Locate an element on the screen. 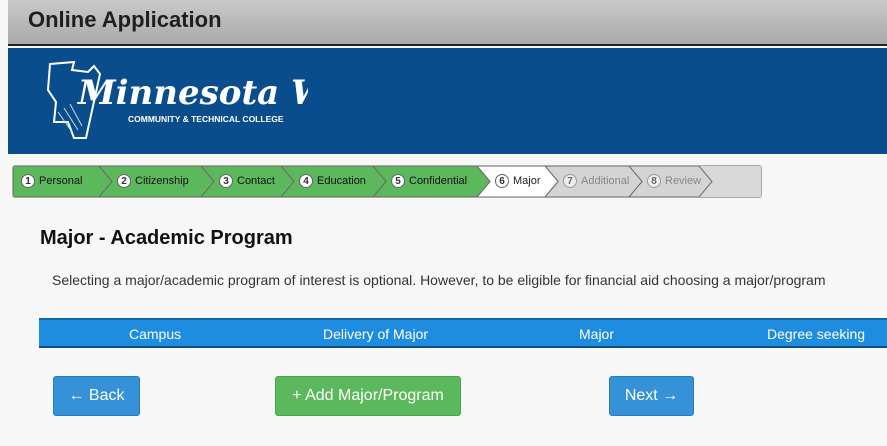  step-label: Education is located at coordinates (341, 181).